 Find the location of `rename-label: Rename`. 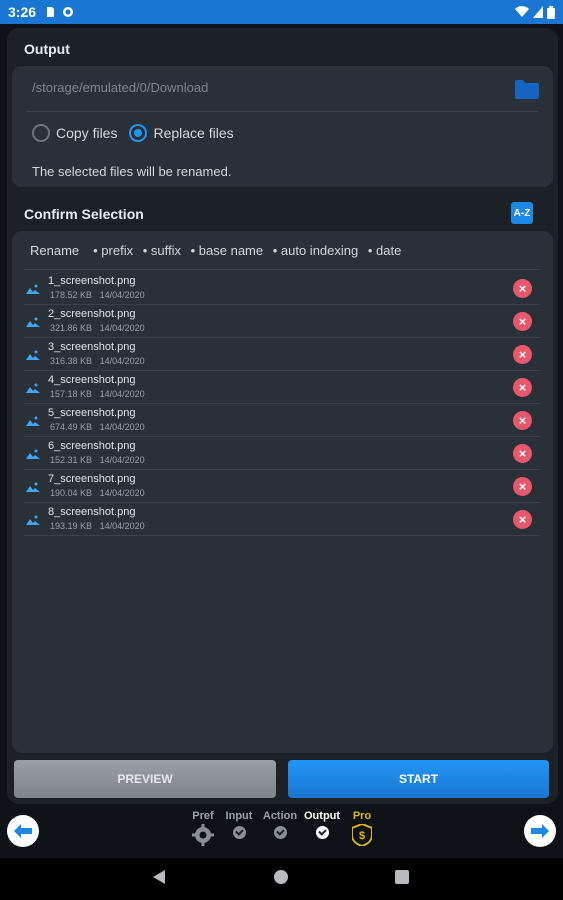

rename-label: Rename is located at coordinates (55, 250).